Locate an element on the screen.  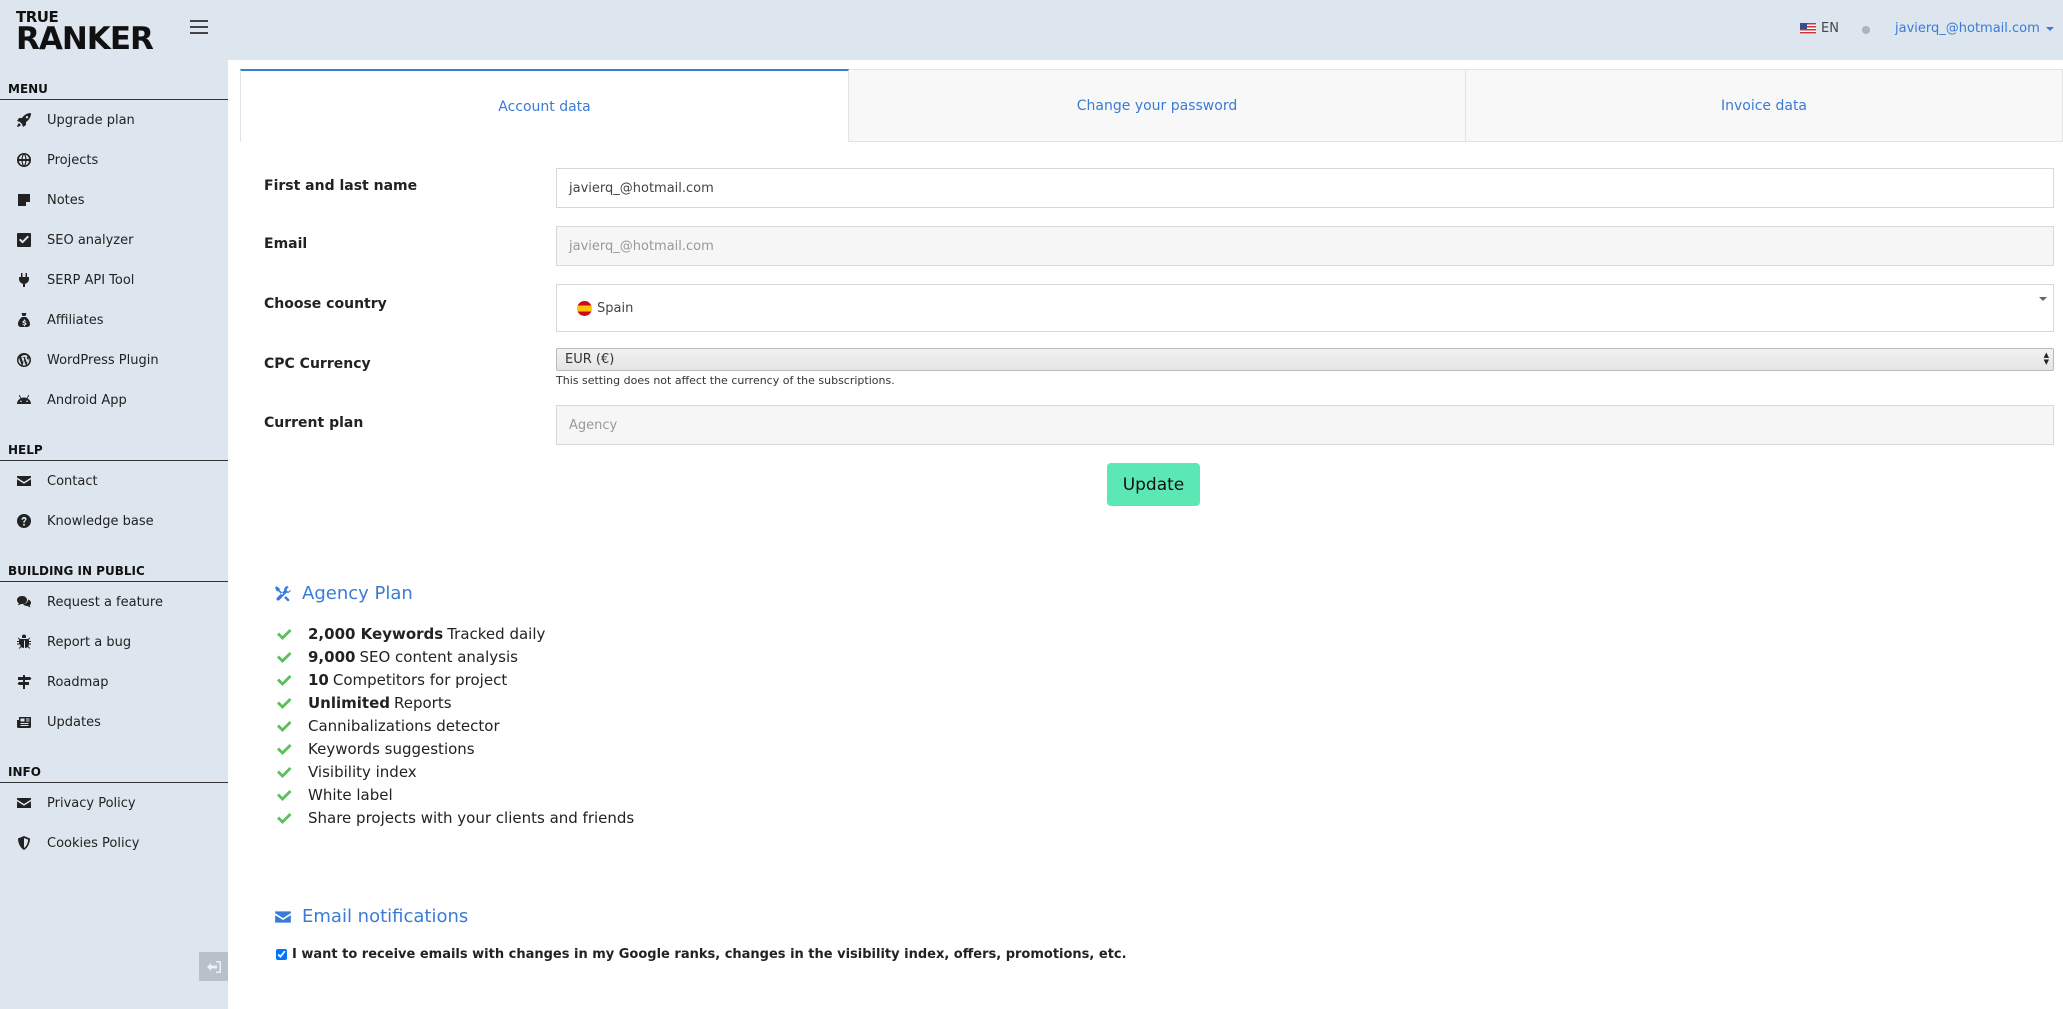
update-button: Update is located at coordinates (1153, 484).